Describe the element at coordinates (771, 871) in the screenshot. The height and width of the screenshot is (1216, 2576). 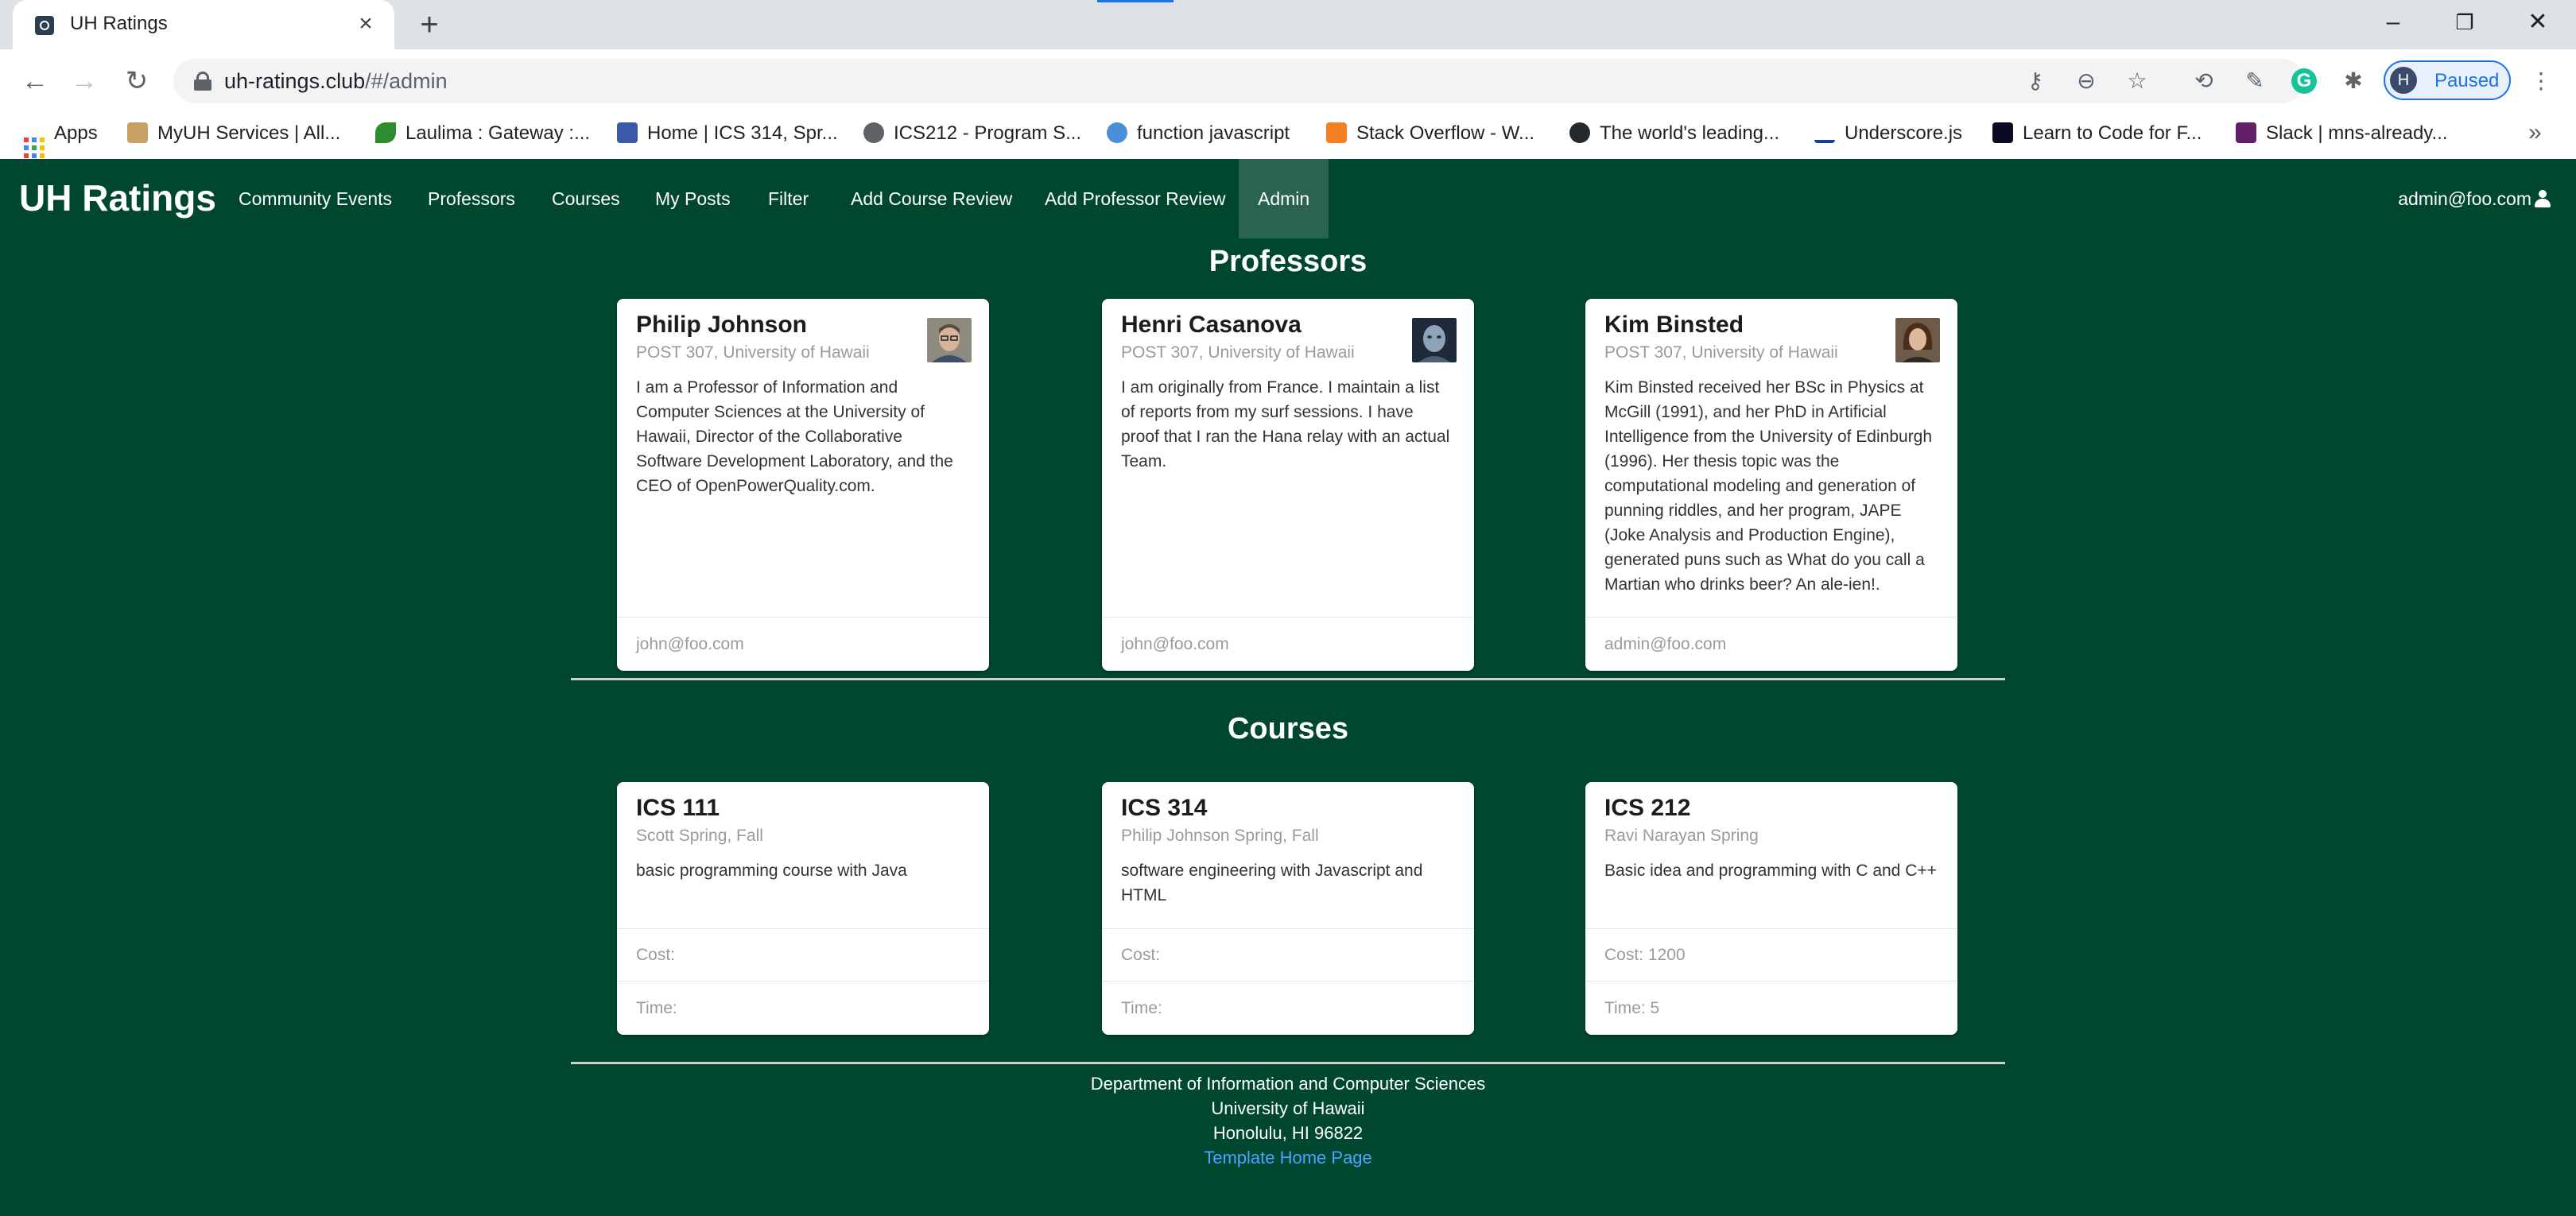
I see `course-description: basic programming course with Java` at that location.